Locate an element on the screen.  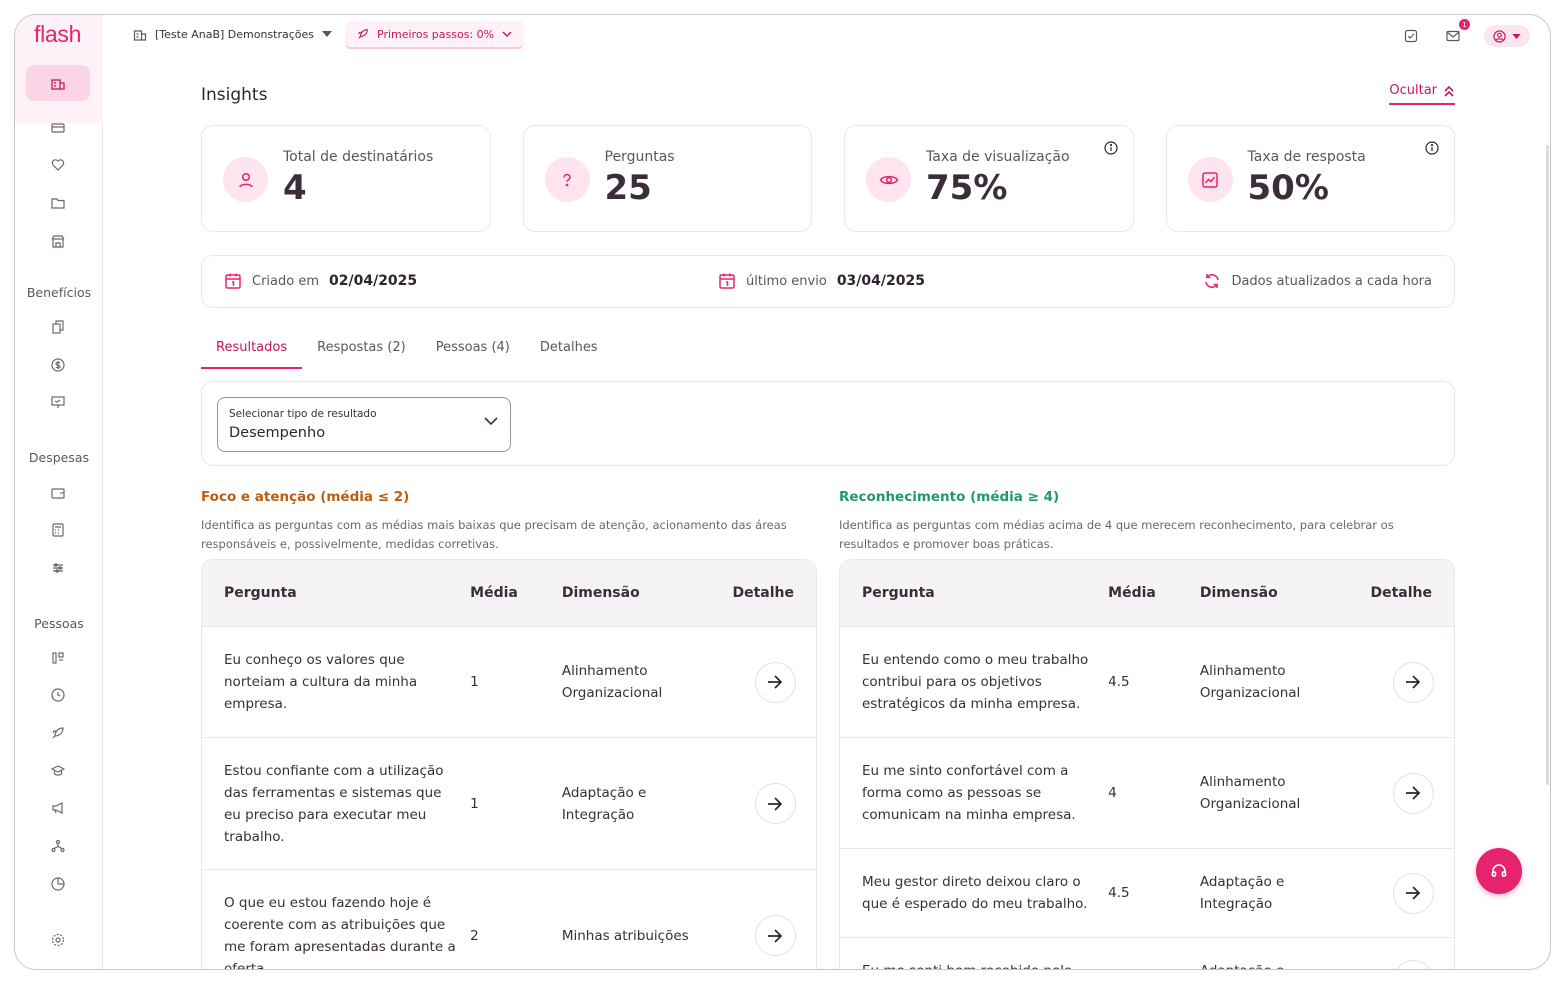
support-chat-button is located at coordinates (1499, 871).